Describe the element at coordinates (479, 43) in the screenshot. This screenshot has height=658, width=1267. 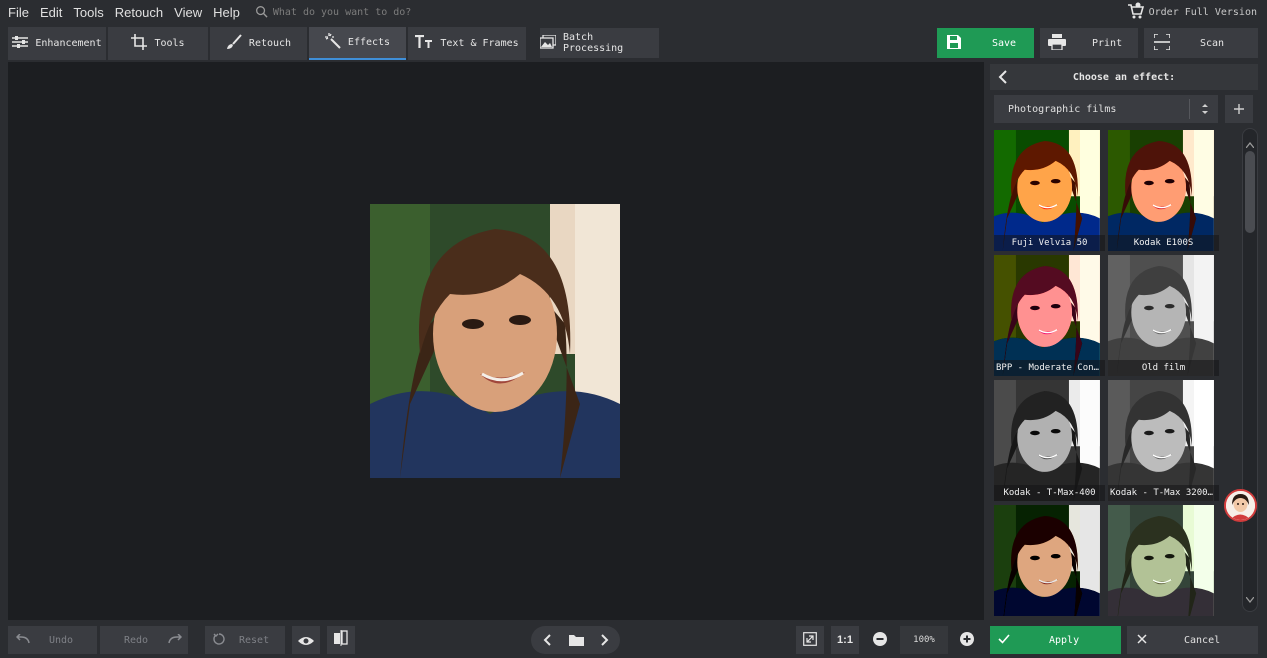
I see `tab-label: Text & Frames` at that location.